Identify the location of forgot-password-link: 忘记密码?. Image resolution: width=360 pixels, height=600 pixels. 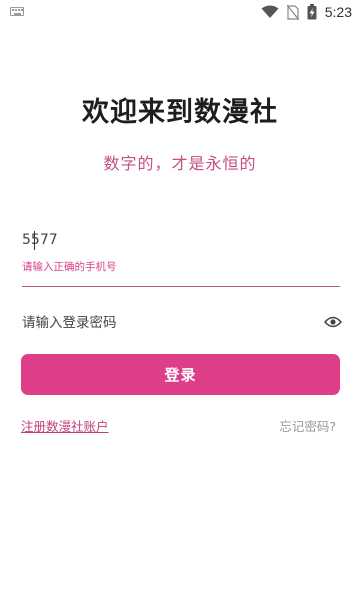
(307, 425).